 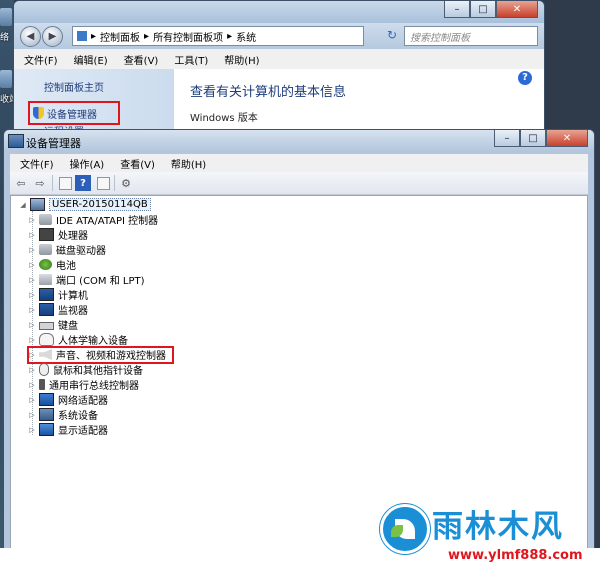 I want to click on tree-item-label: 显示适配器, so click(x=83, y=431).